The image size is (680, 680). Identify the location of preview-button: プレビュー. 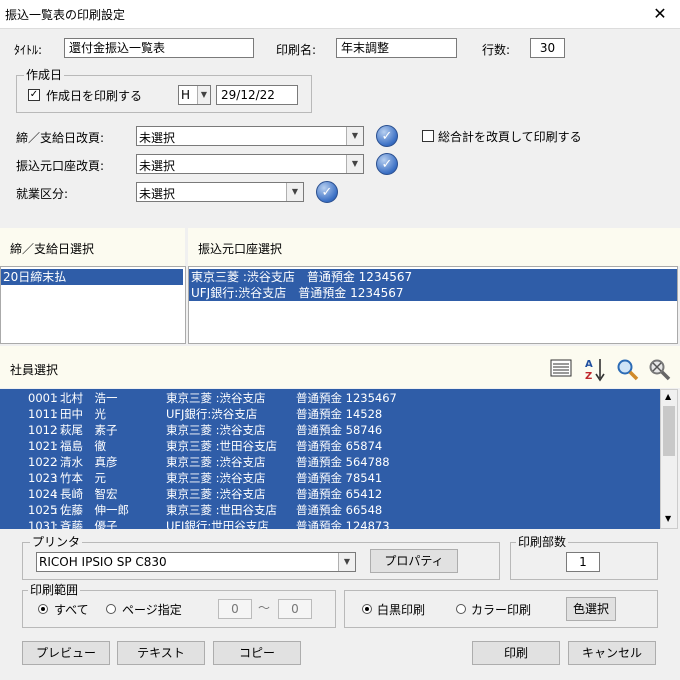
(66, 653).